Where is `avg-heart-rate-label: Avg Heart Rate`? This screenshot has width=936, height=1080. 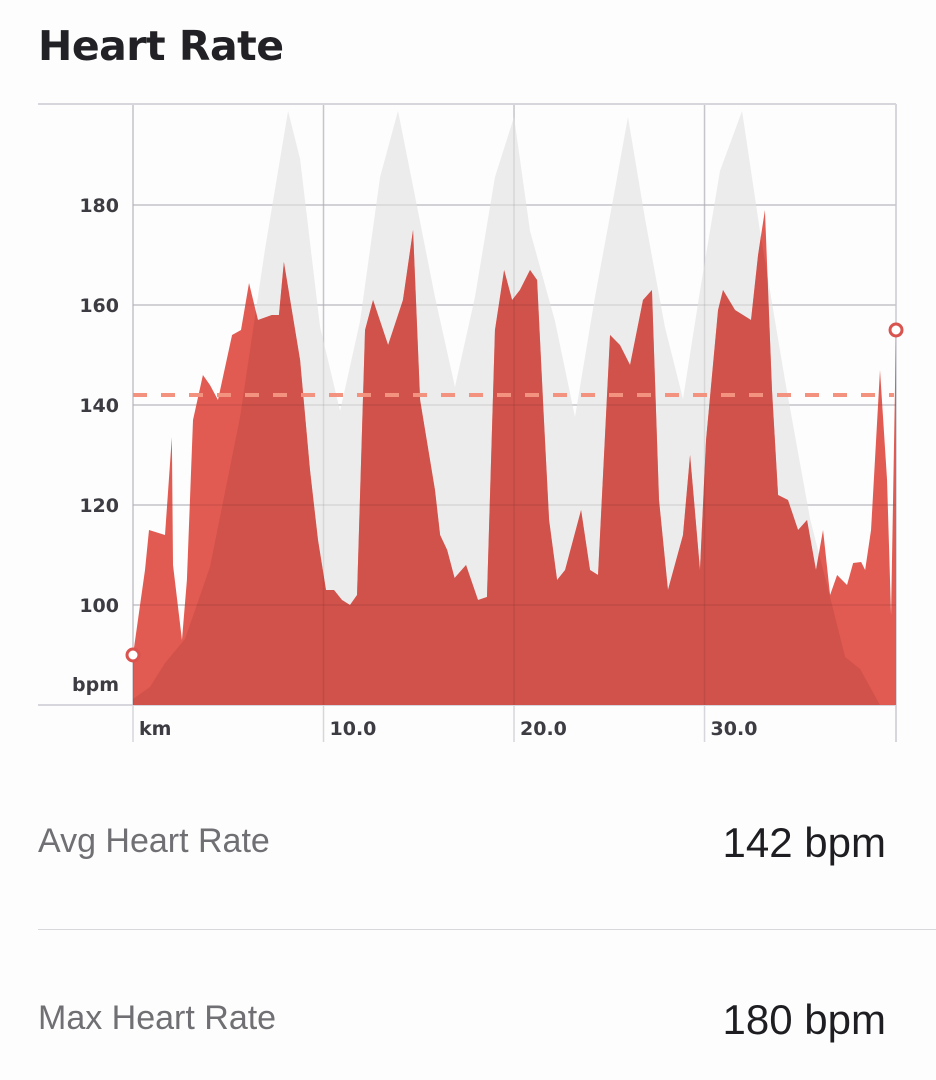 avg-heart-rate-label: Avg Heart Rate is located at coordinates (154, 841).